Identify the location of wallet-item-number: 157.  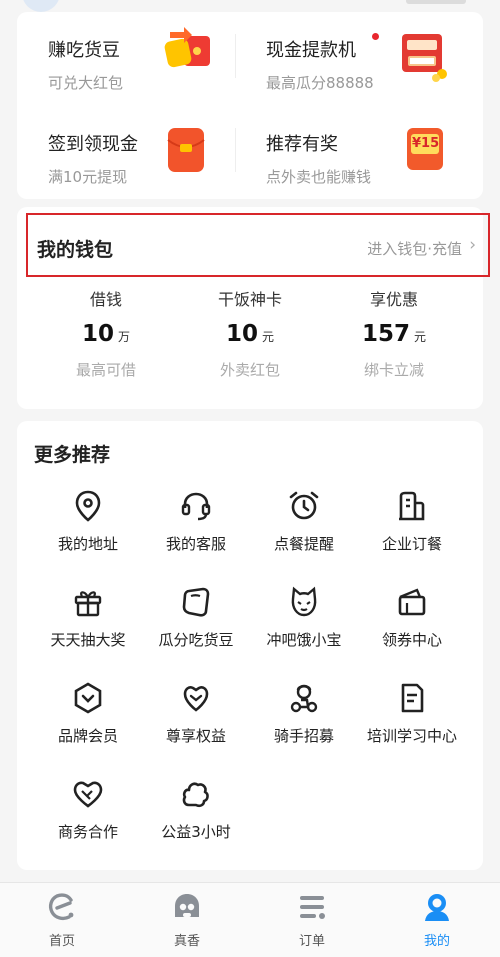
(385, 334).